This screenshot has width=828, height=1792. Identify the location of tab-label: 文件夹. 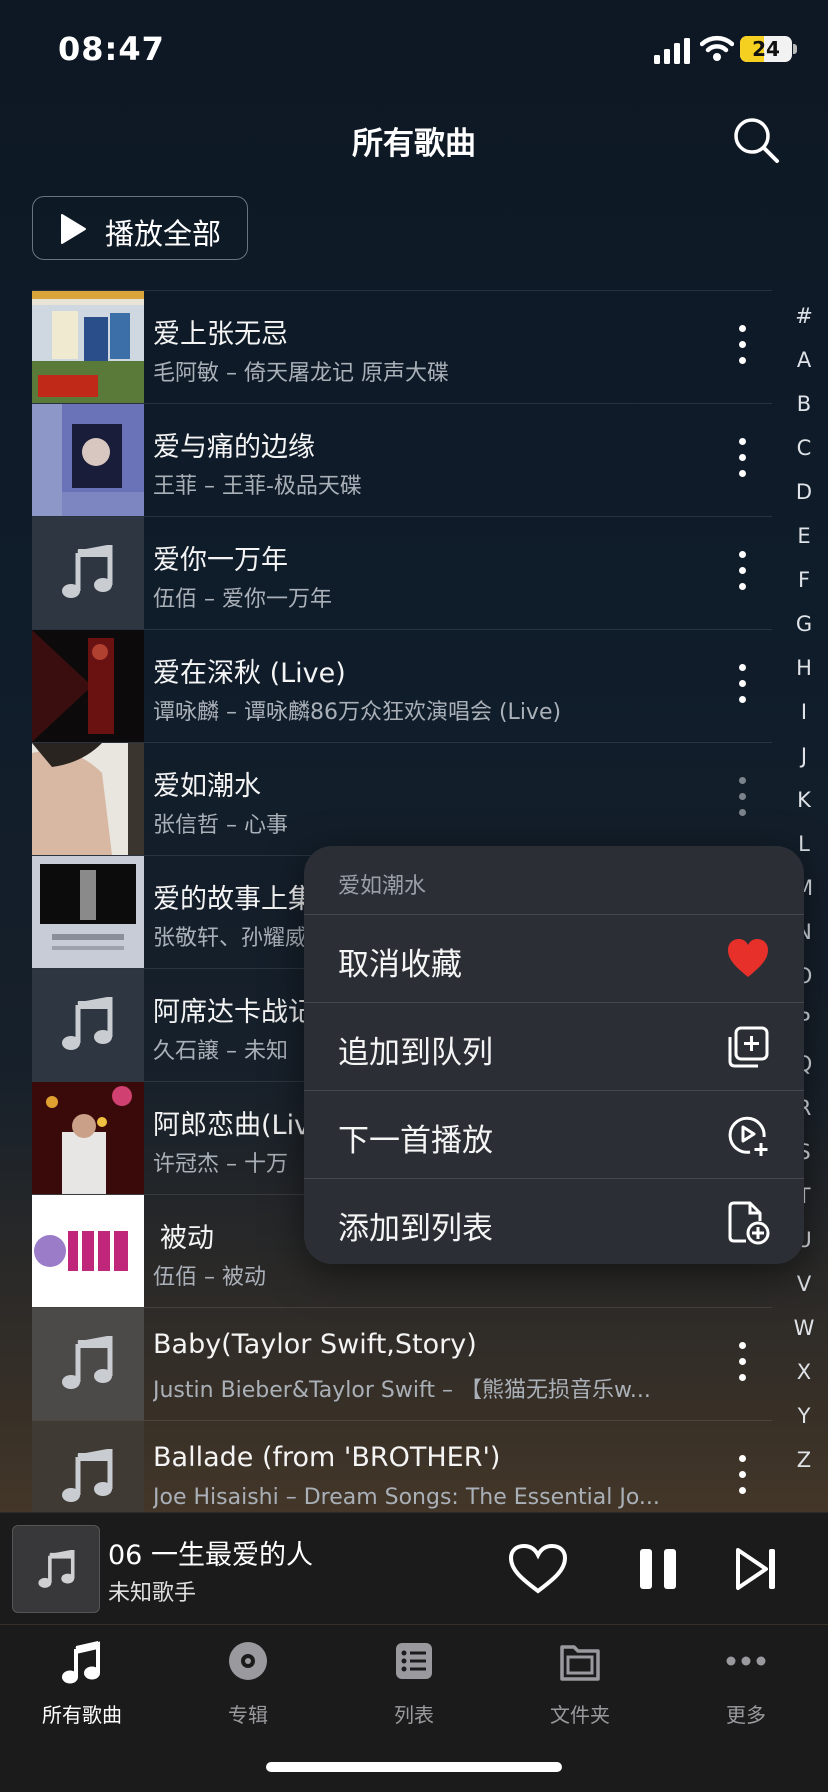
(580, 1715).